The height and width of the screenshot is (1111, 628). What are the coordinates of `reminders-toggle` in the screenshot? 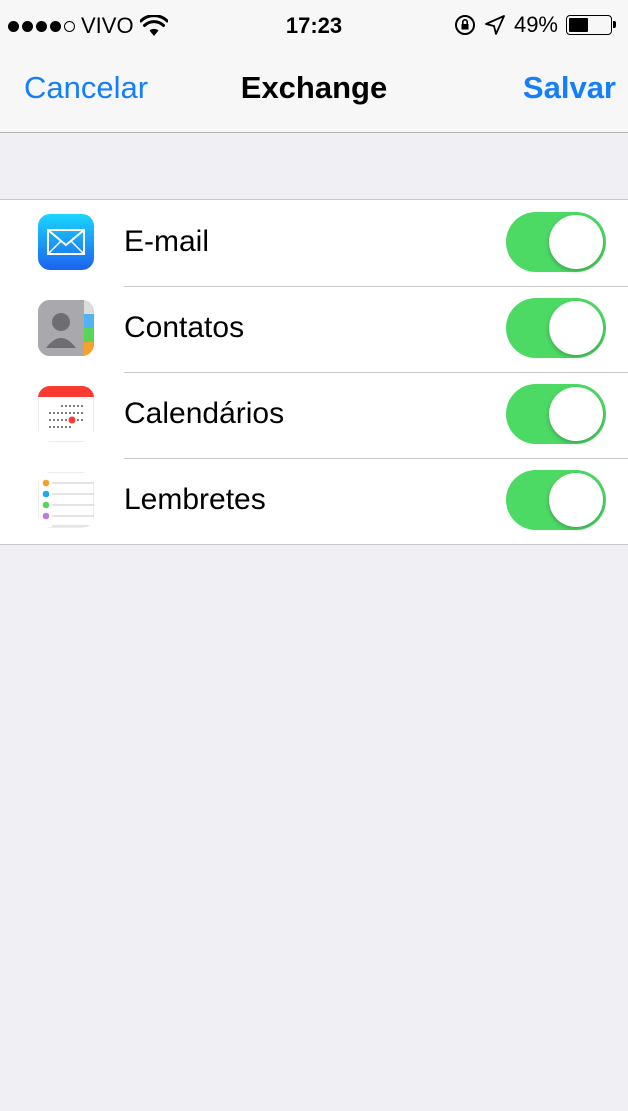 It's located at (556, 500).